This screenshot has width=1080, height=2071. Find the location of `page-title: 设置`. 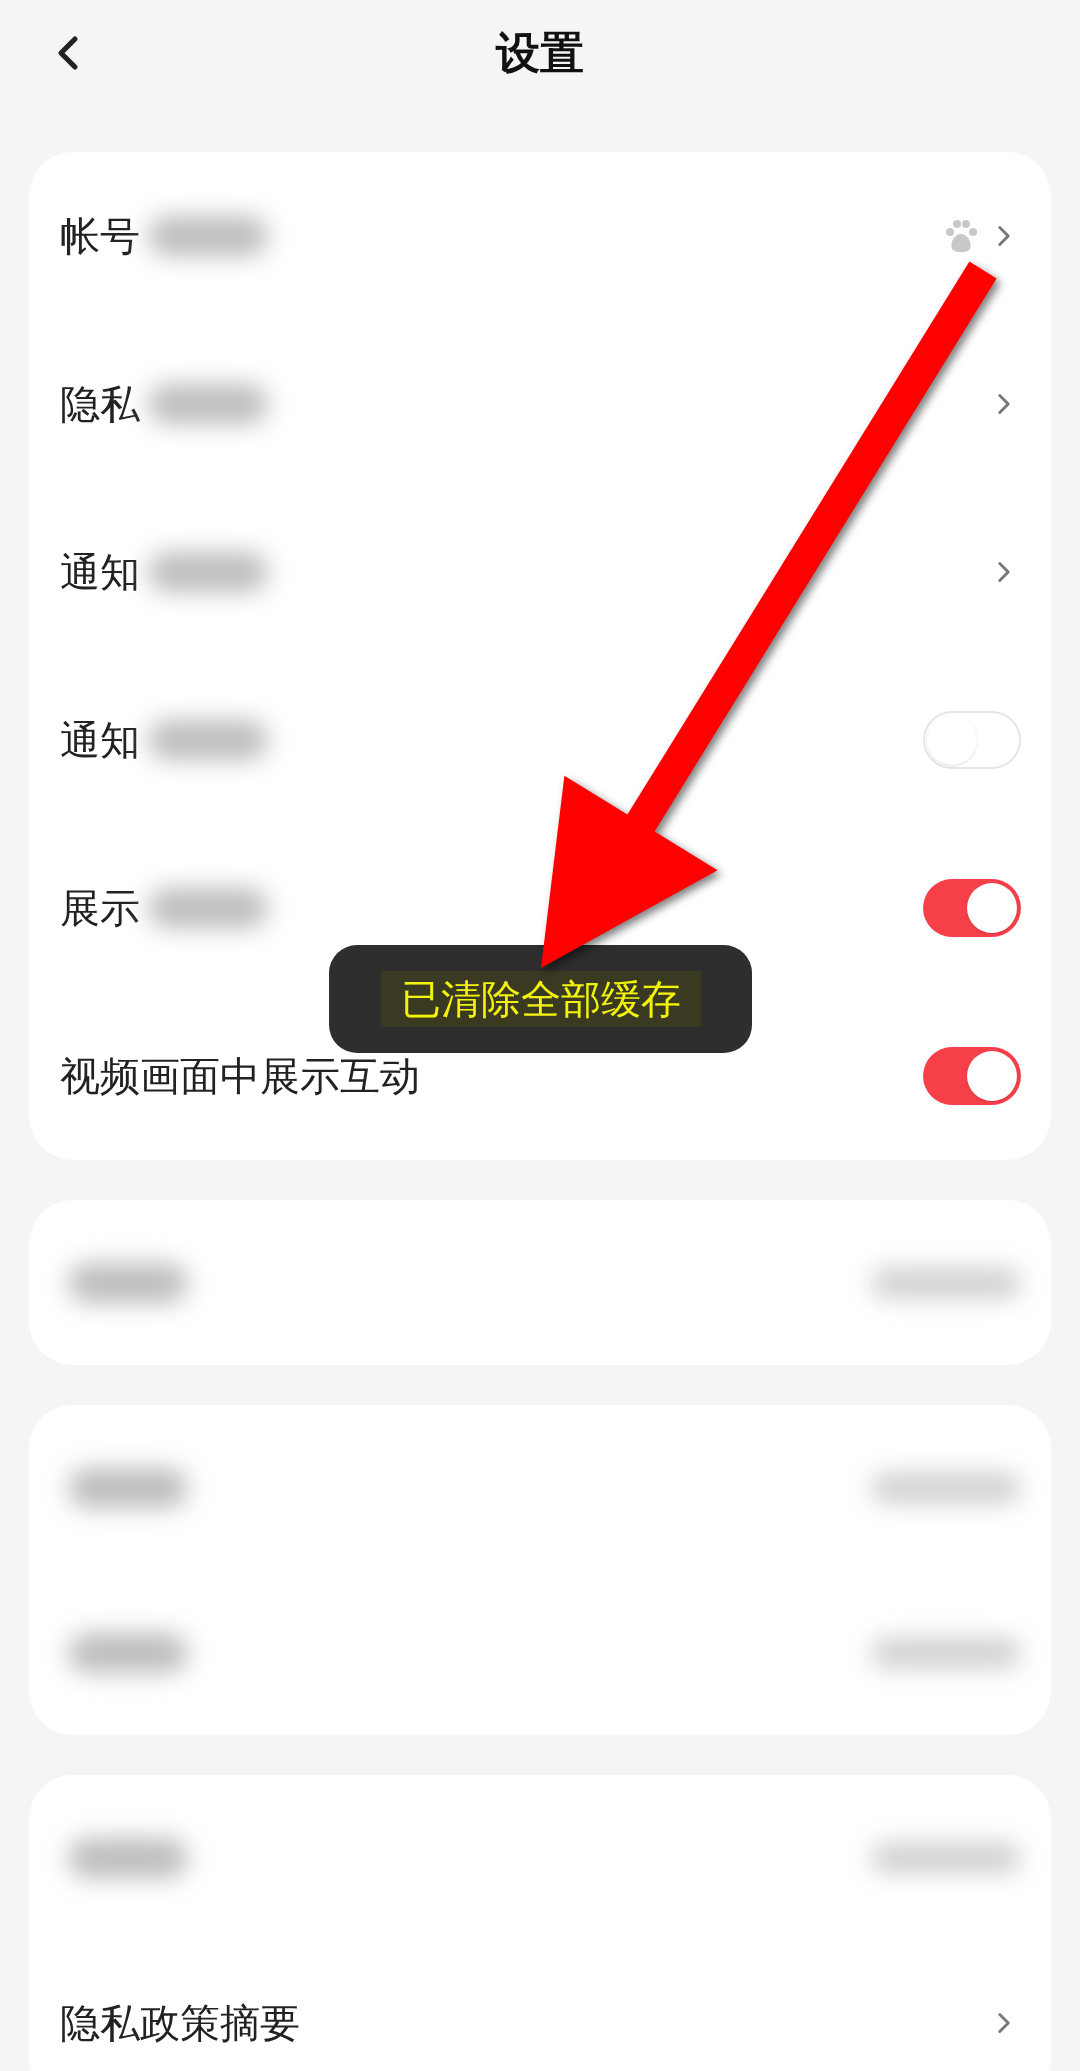

page-title: 设置 is located at coordinates (540, 53).